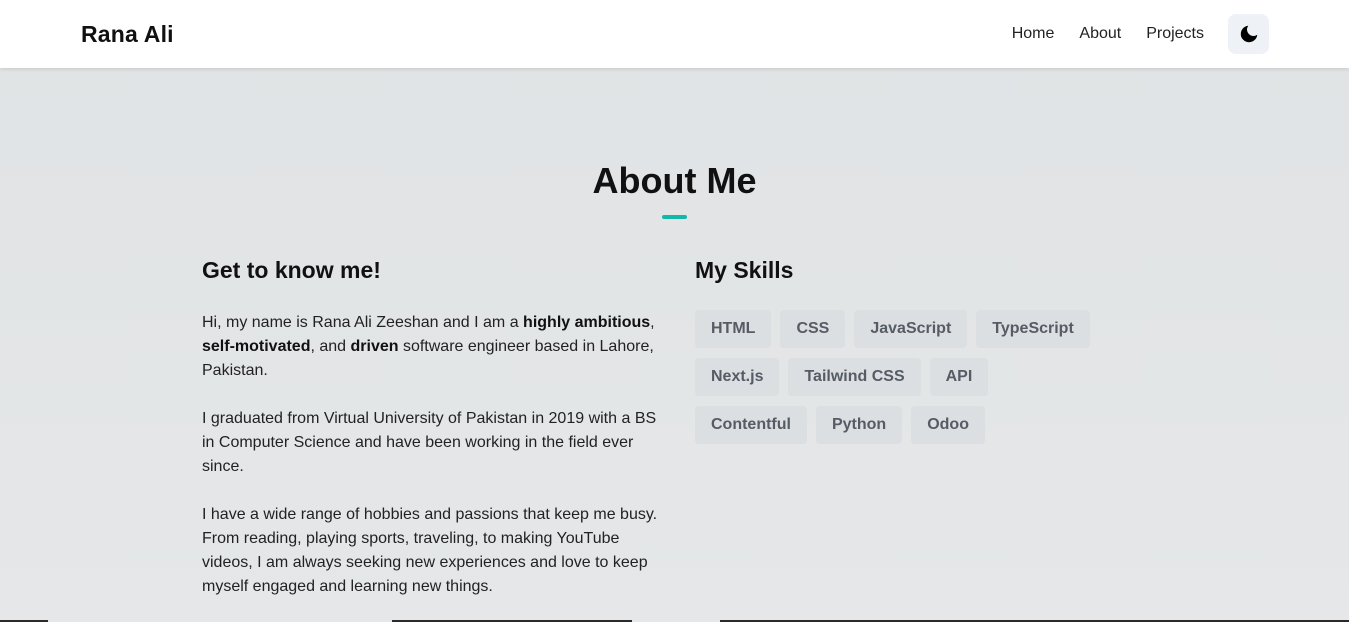 The height and width of the screenshot is (622, 1349). I want to click on skill-tag: Next.js, so click(737, 377).